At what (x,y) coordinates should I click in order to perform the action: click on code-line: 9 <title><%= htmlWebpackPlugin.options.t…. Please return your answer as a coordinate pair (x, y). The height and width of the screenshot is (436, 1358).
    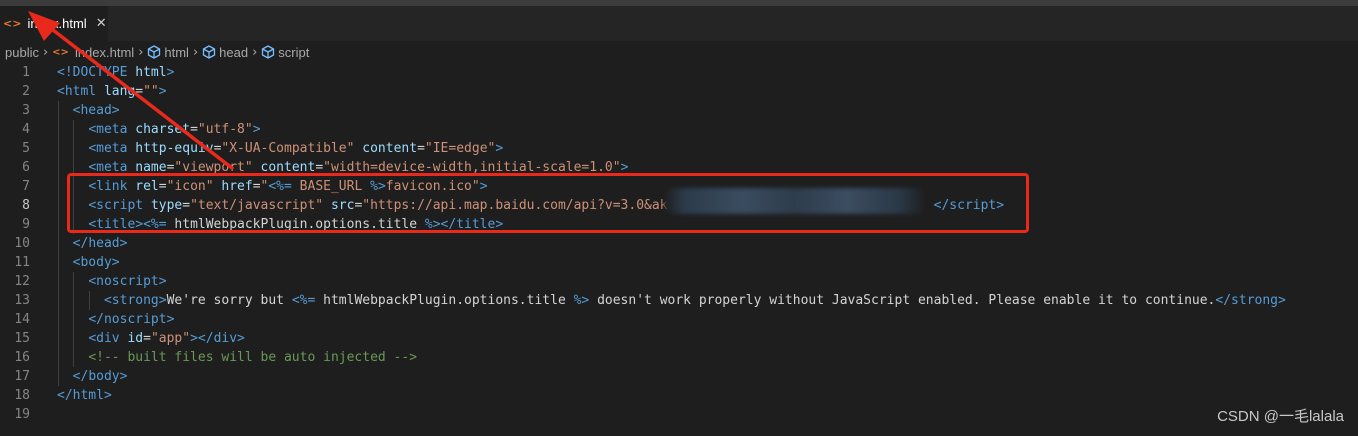
    Looking at the image, I should click on (679, 224).